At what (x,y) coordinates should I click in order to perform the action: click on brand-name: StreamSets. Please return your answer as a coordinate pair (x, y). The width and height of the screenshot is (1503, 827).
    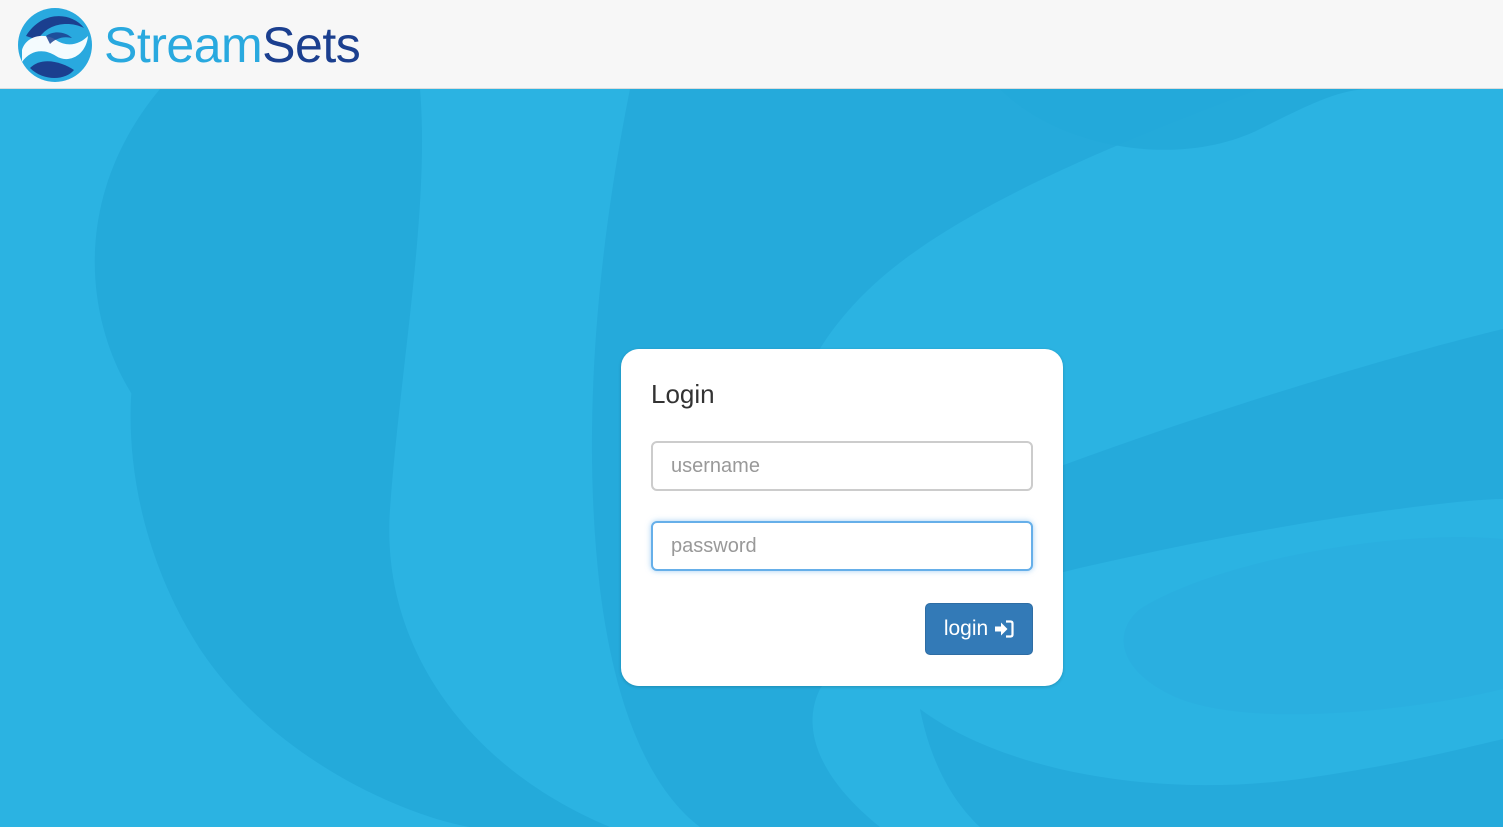
    Looking at the image, I should click on (232, 45).